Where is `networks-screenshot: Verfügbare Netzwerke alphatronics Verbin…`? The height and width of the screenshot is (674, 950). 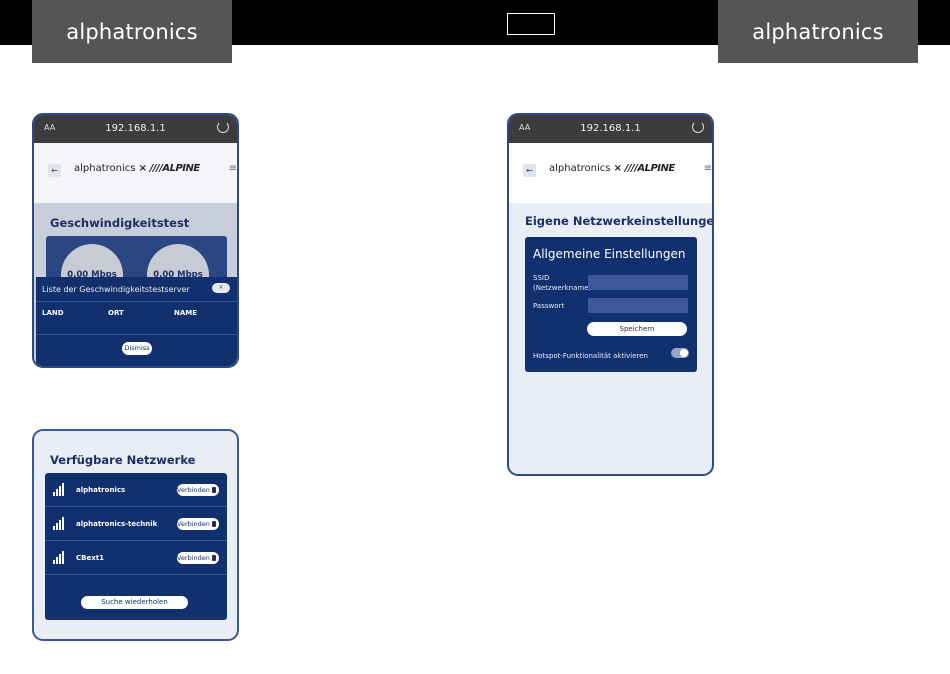
networks-screenshot: Verfügbare Netzwerke alphatronics Verbin… is located at coordinates (135, 535).